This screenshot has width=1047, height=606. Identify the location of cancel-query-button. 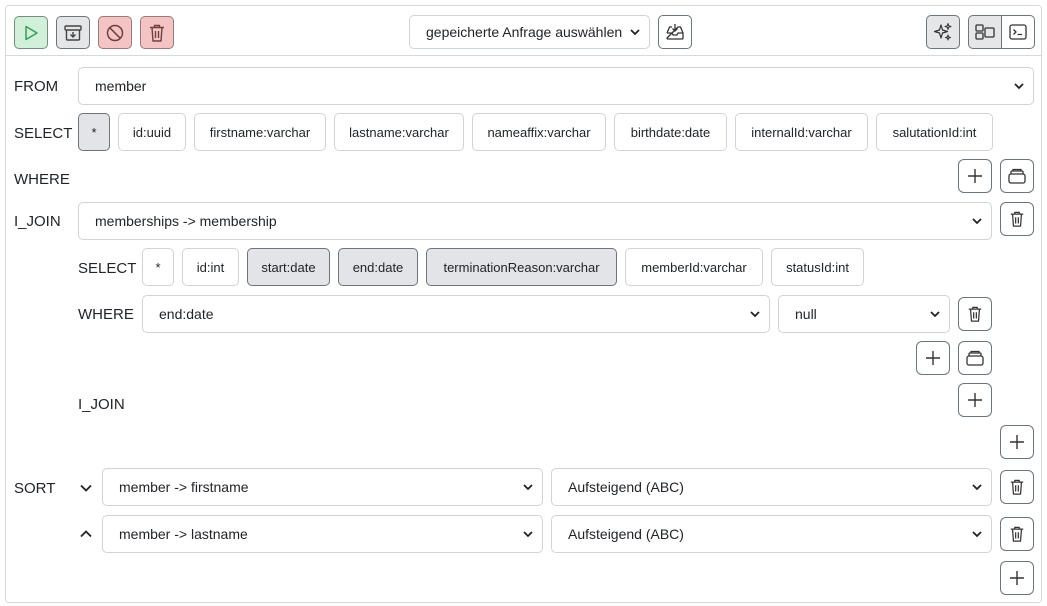
(115, 32).